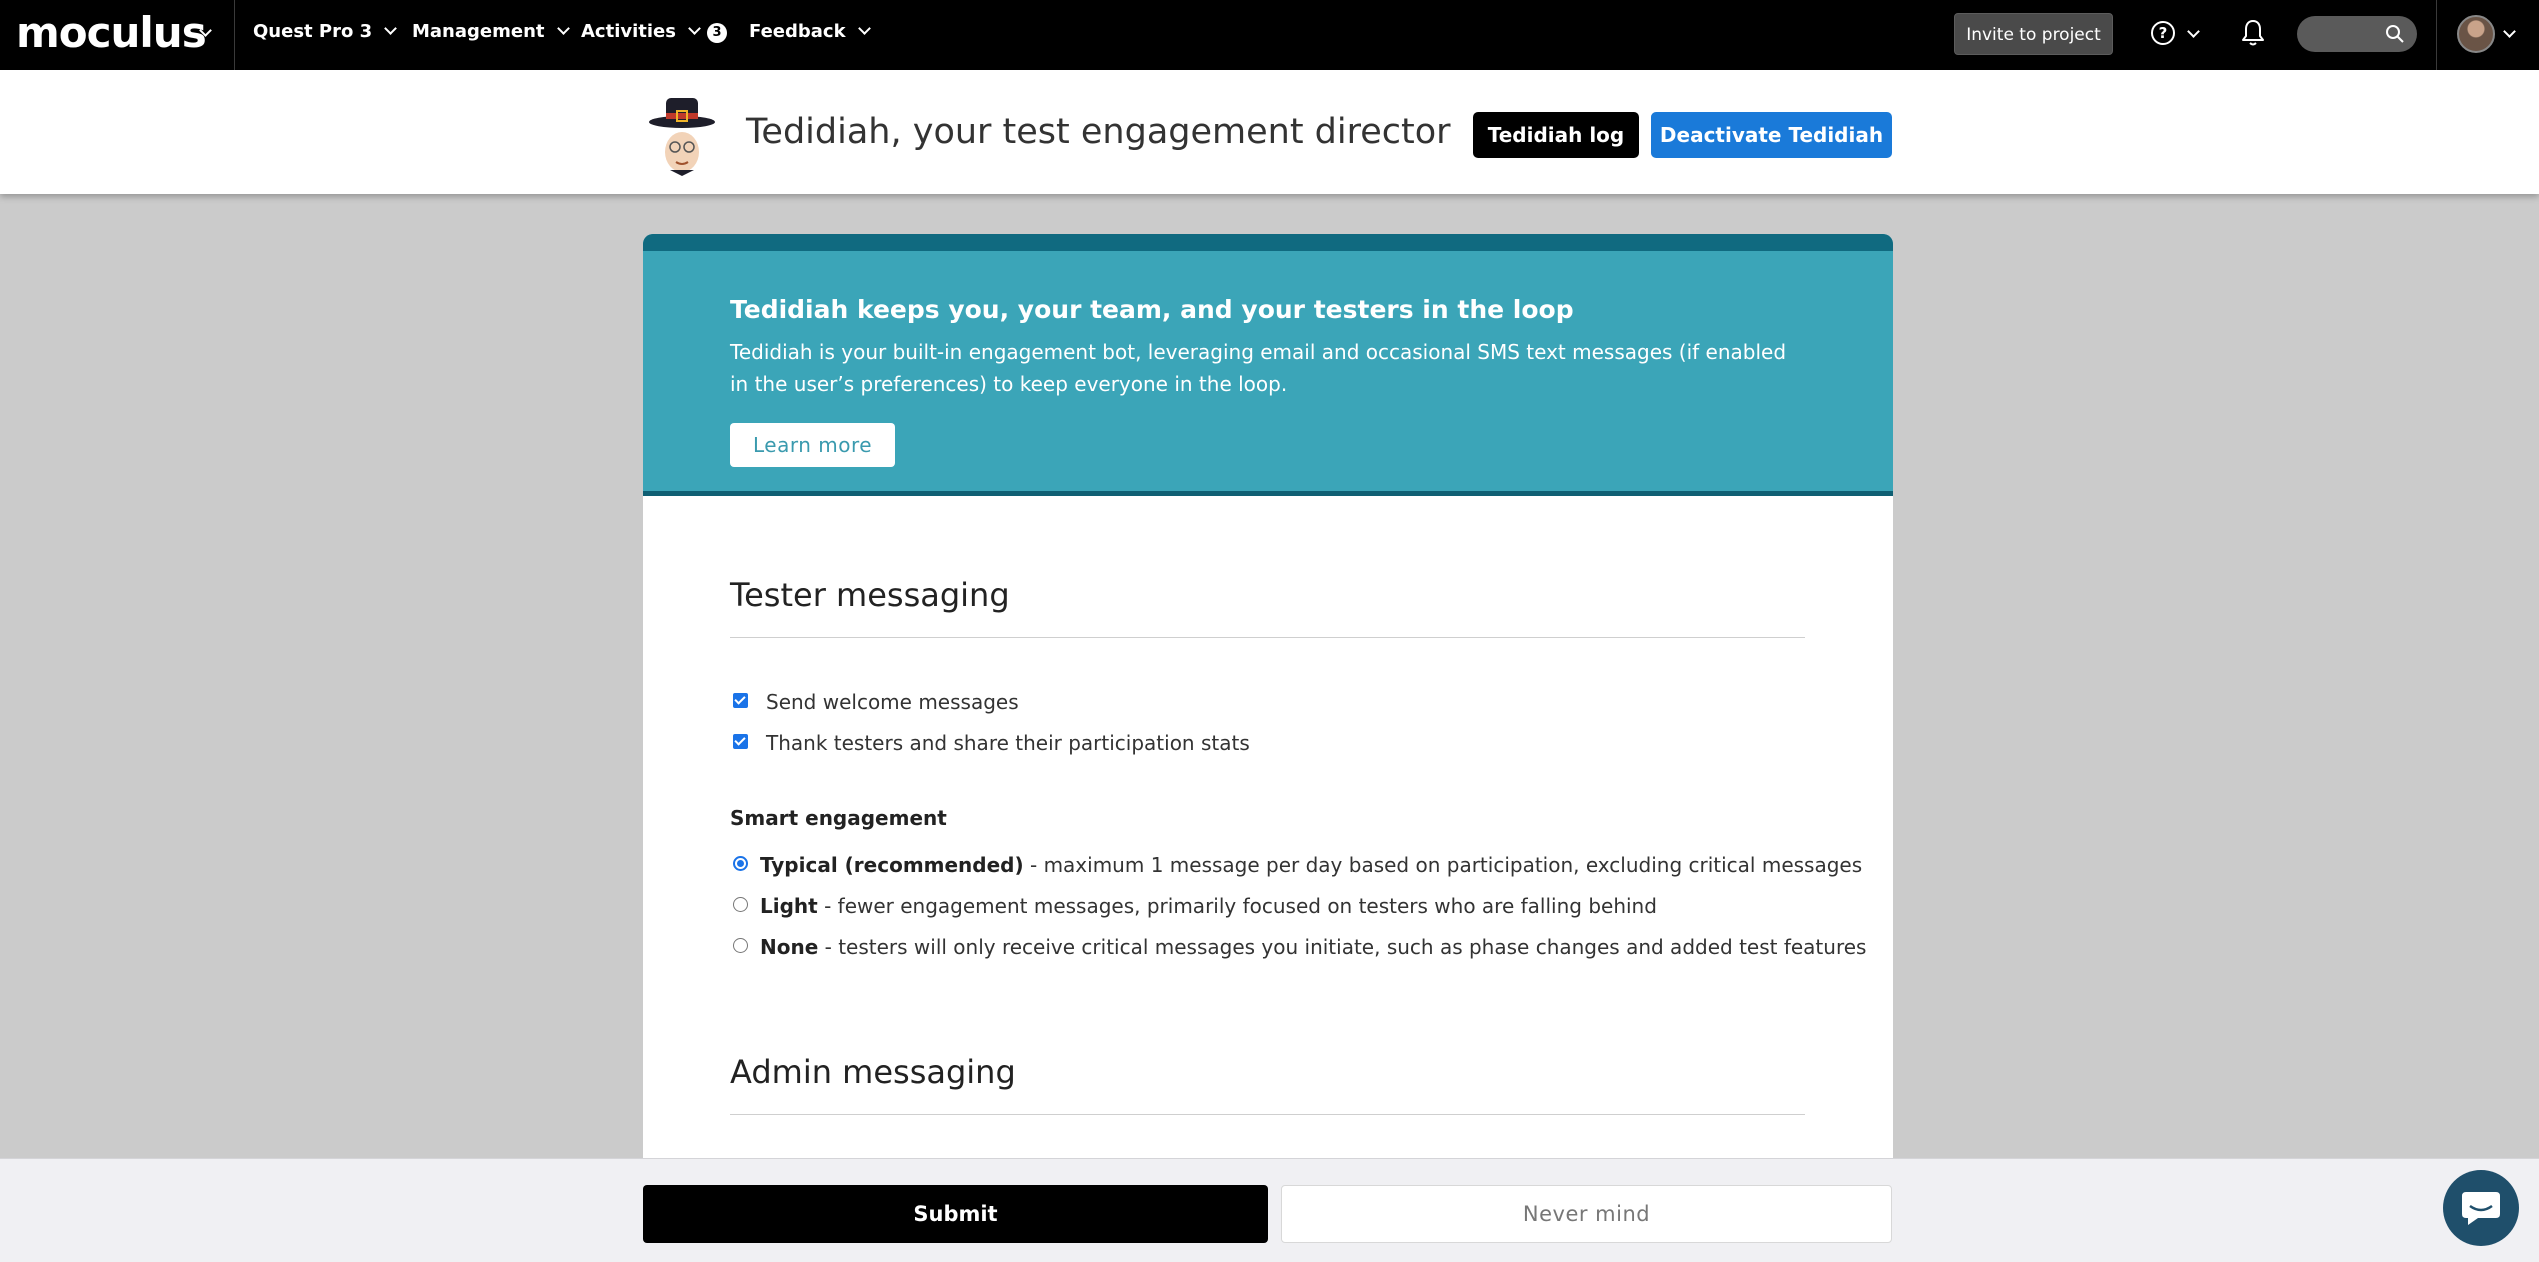 This screenshot has width=2539, height=1262. I want to click on search-input, so click(2357, 34).